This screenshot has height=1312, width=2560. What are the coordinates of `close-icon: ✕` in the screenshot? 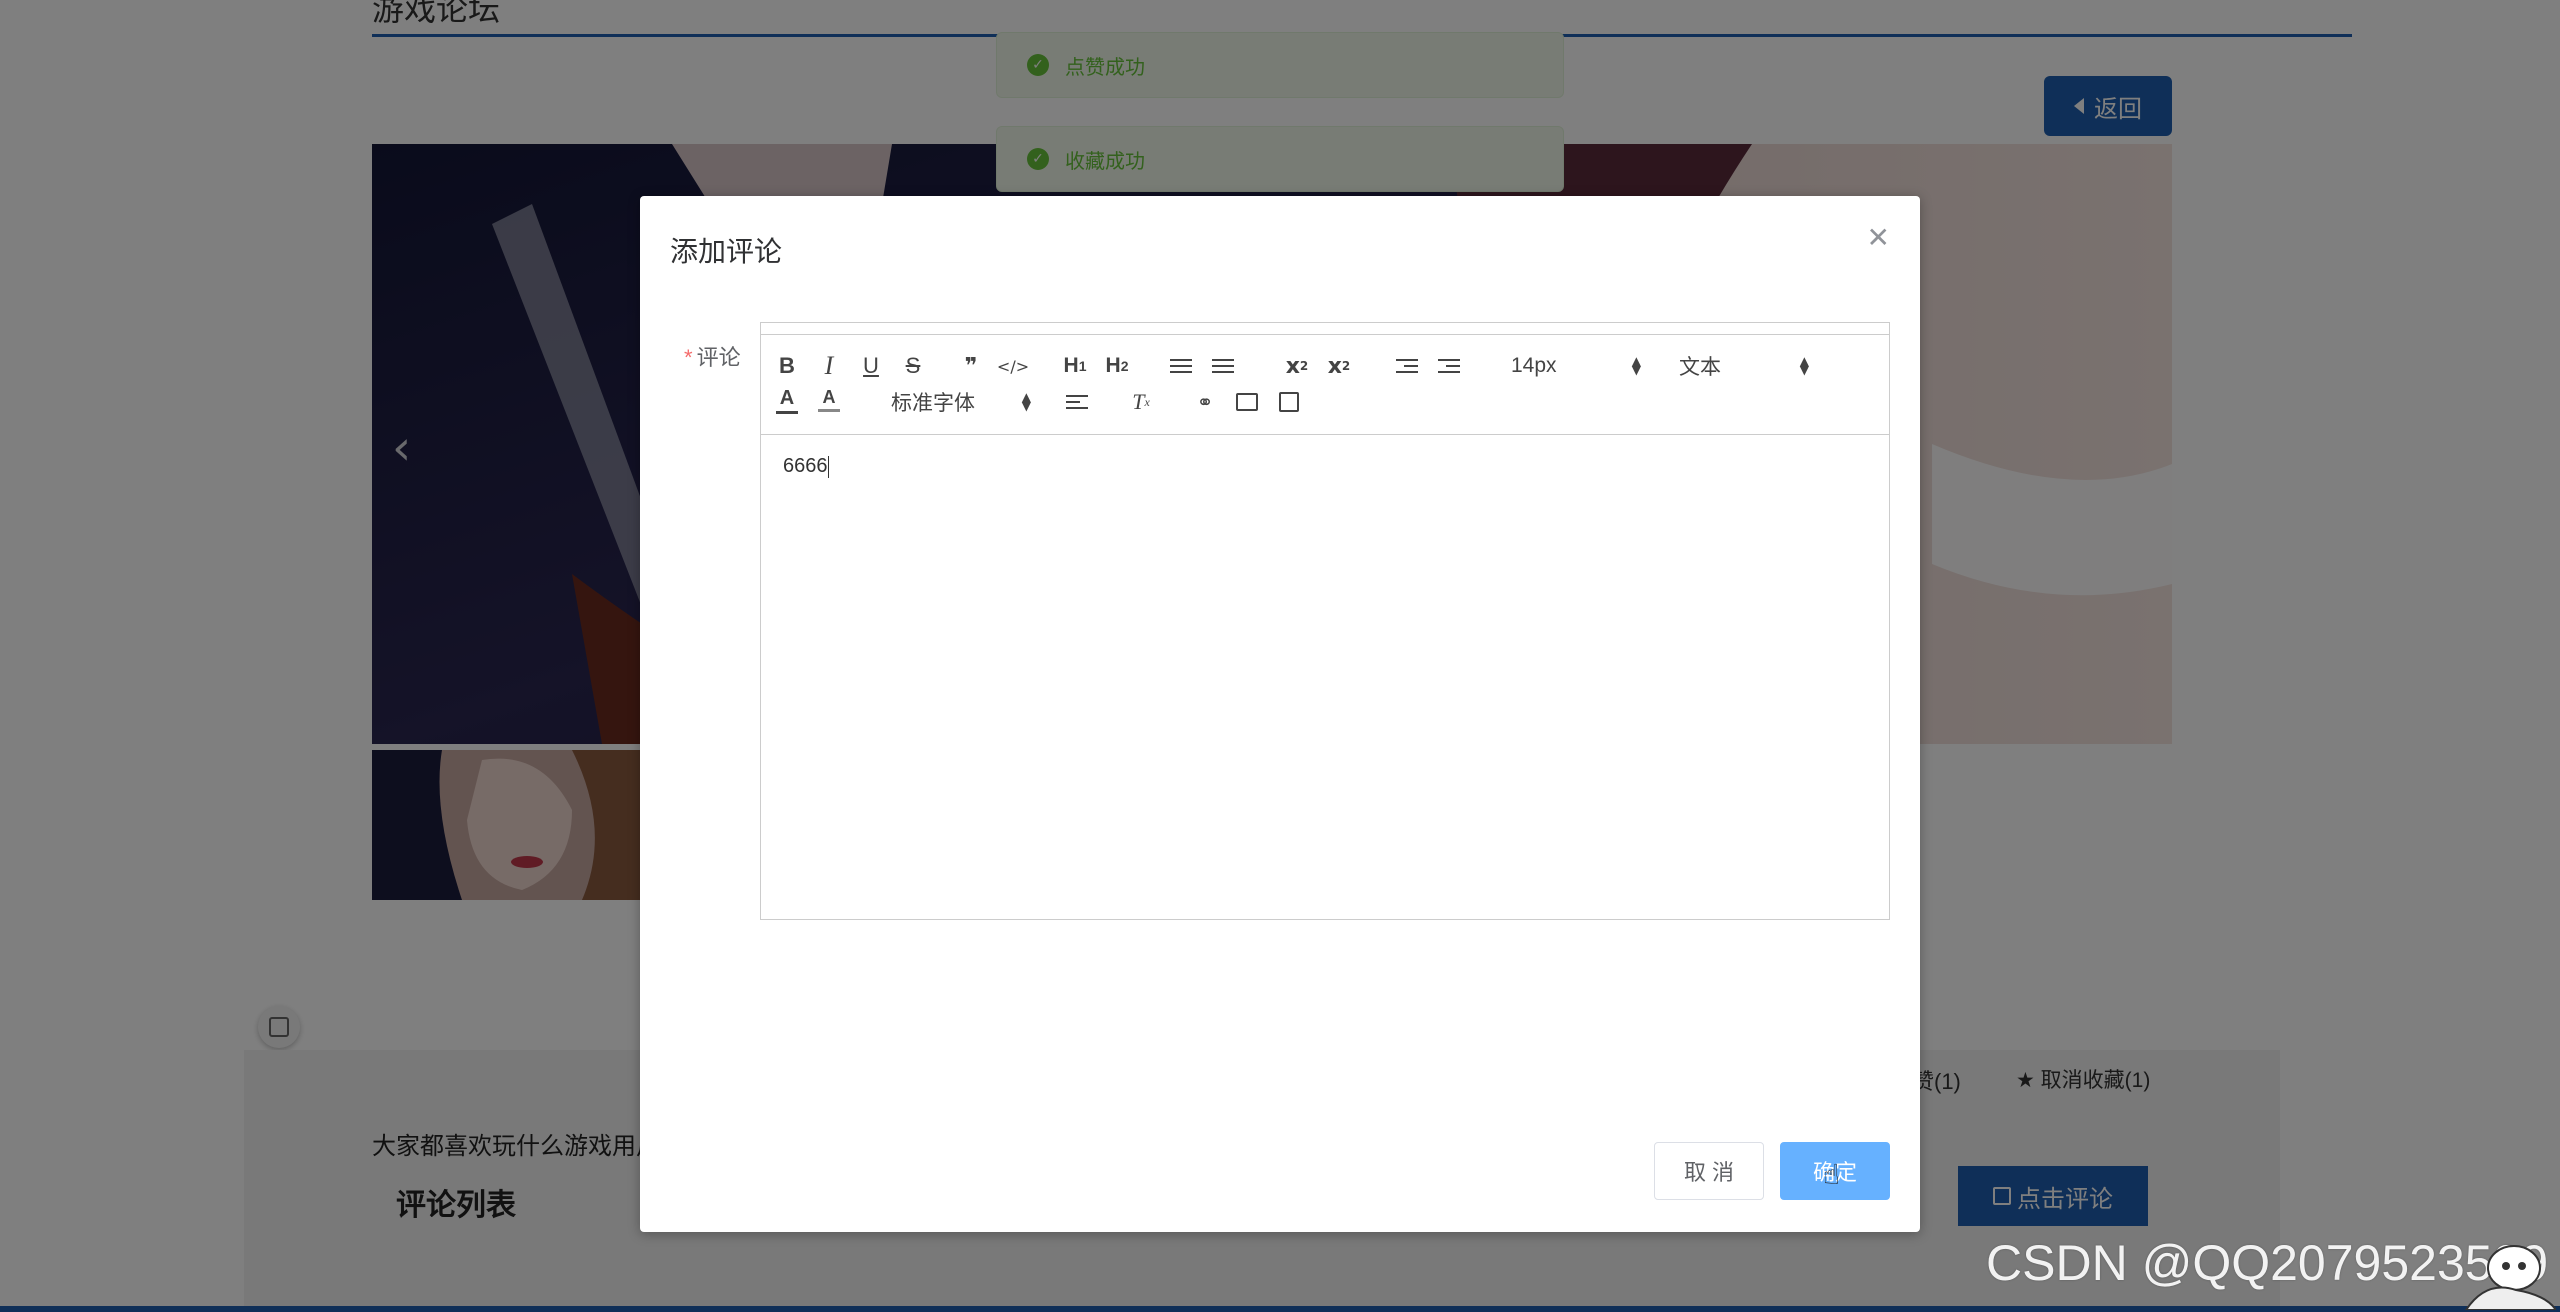 It's located at (1878, 238).